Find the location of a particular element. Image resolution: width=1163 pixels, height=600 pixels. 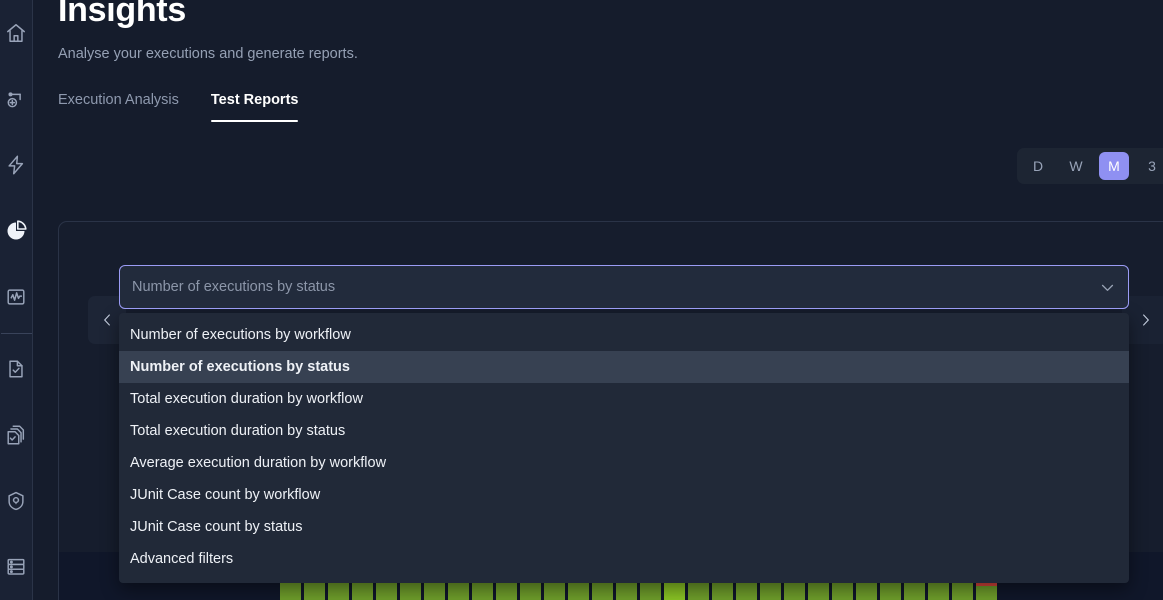

sidebar-item-executions is located at coordinates (16, 165).